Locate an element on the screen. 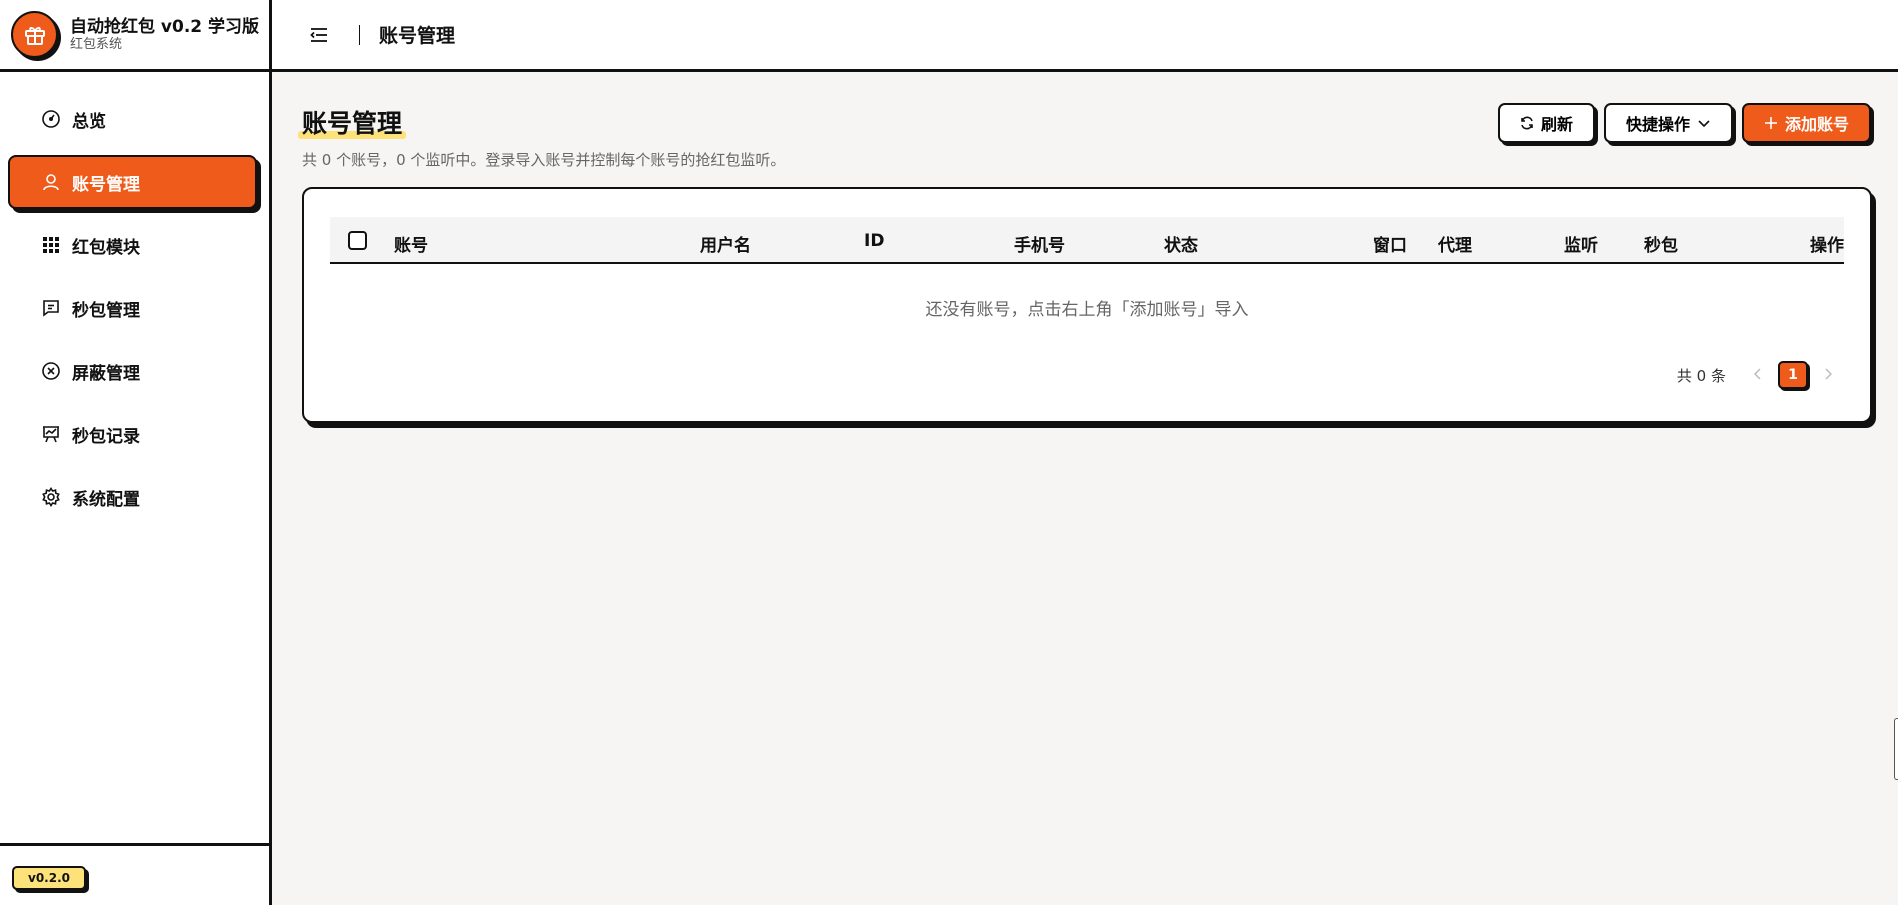 The image size is (1898, 905). chevron-down-icon is located at coordinates (1704, 123).